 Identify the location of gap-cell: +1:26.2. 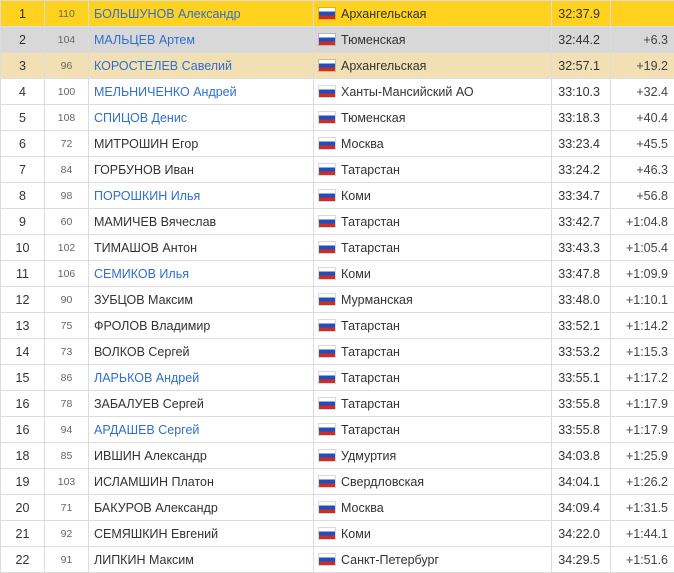
(642, 482).